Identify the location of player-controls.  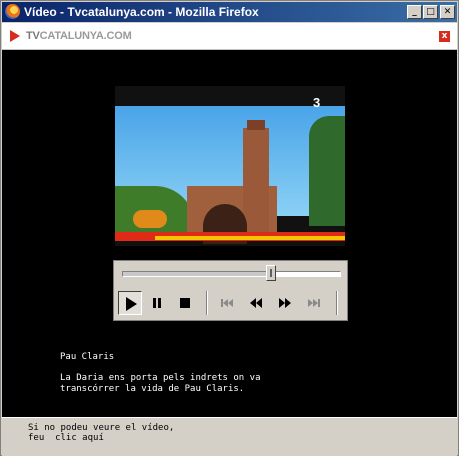
(230, 290).